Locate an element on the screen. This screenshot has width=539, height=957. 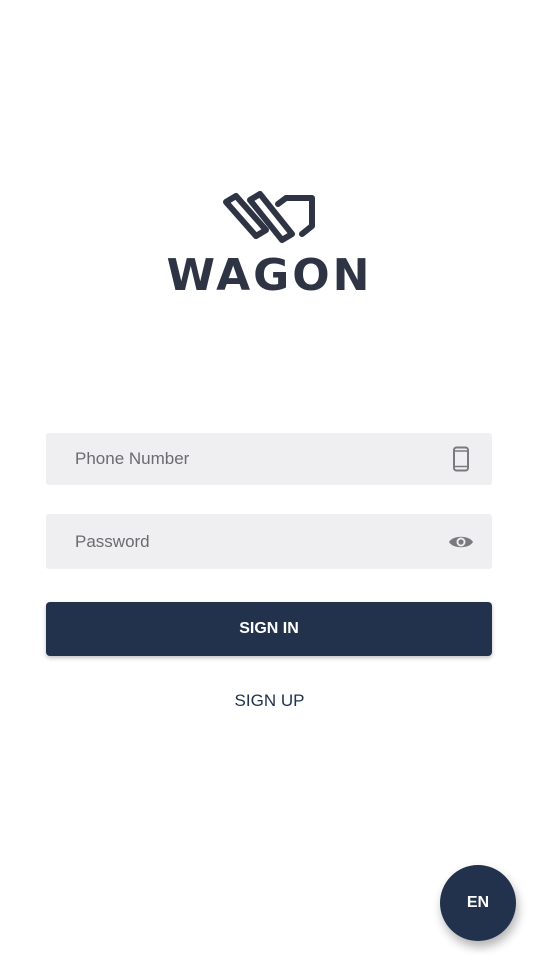
password-input is located at coordinates (260, 541).